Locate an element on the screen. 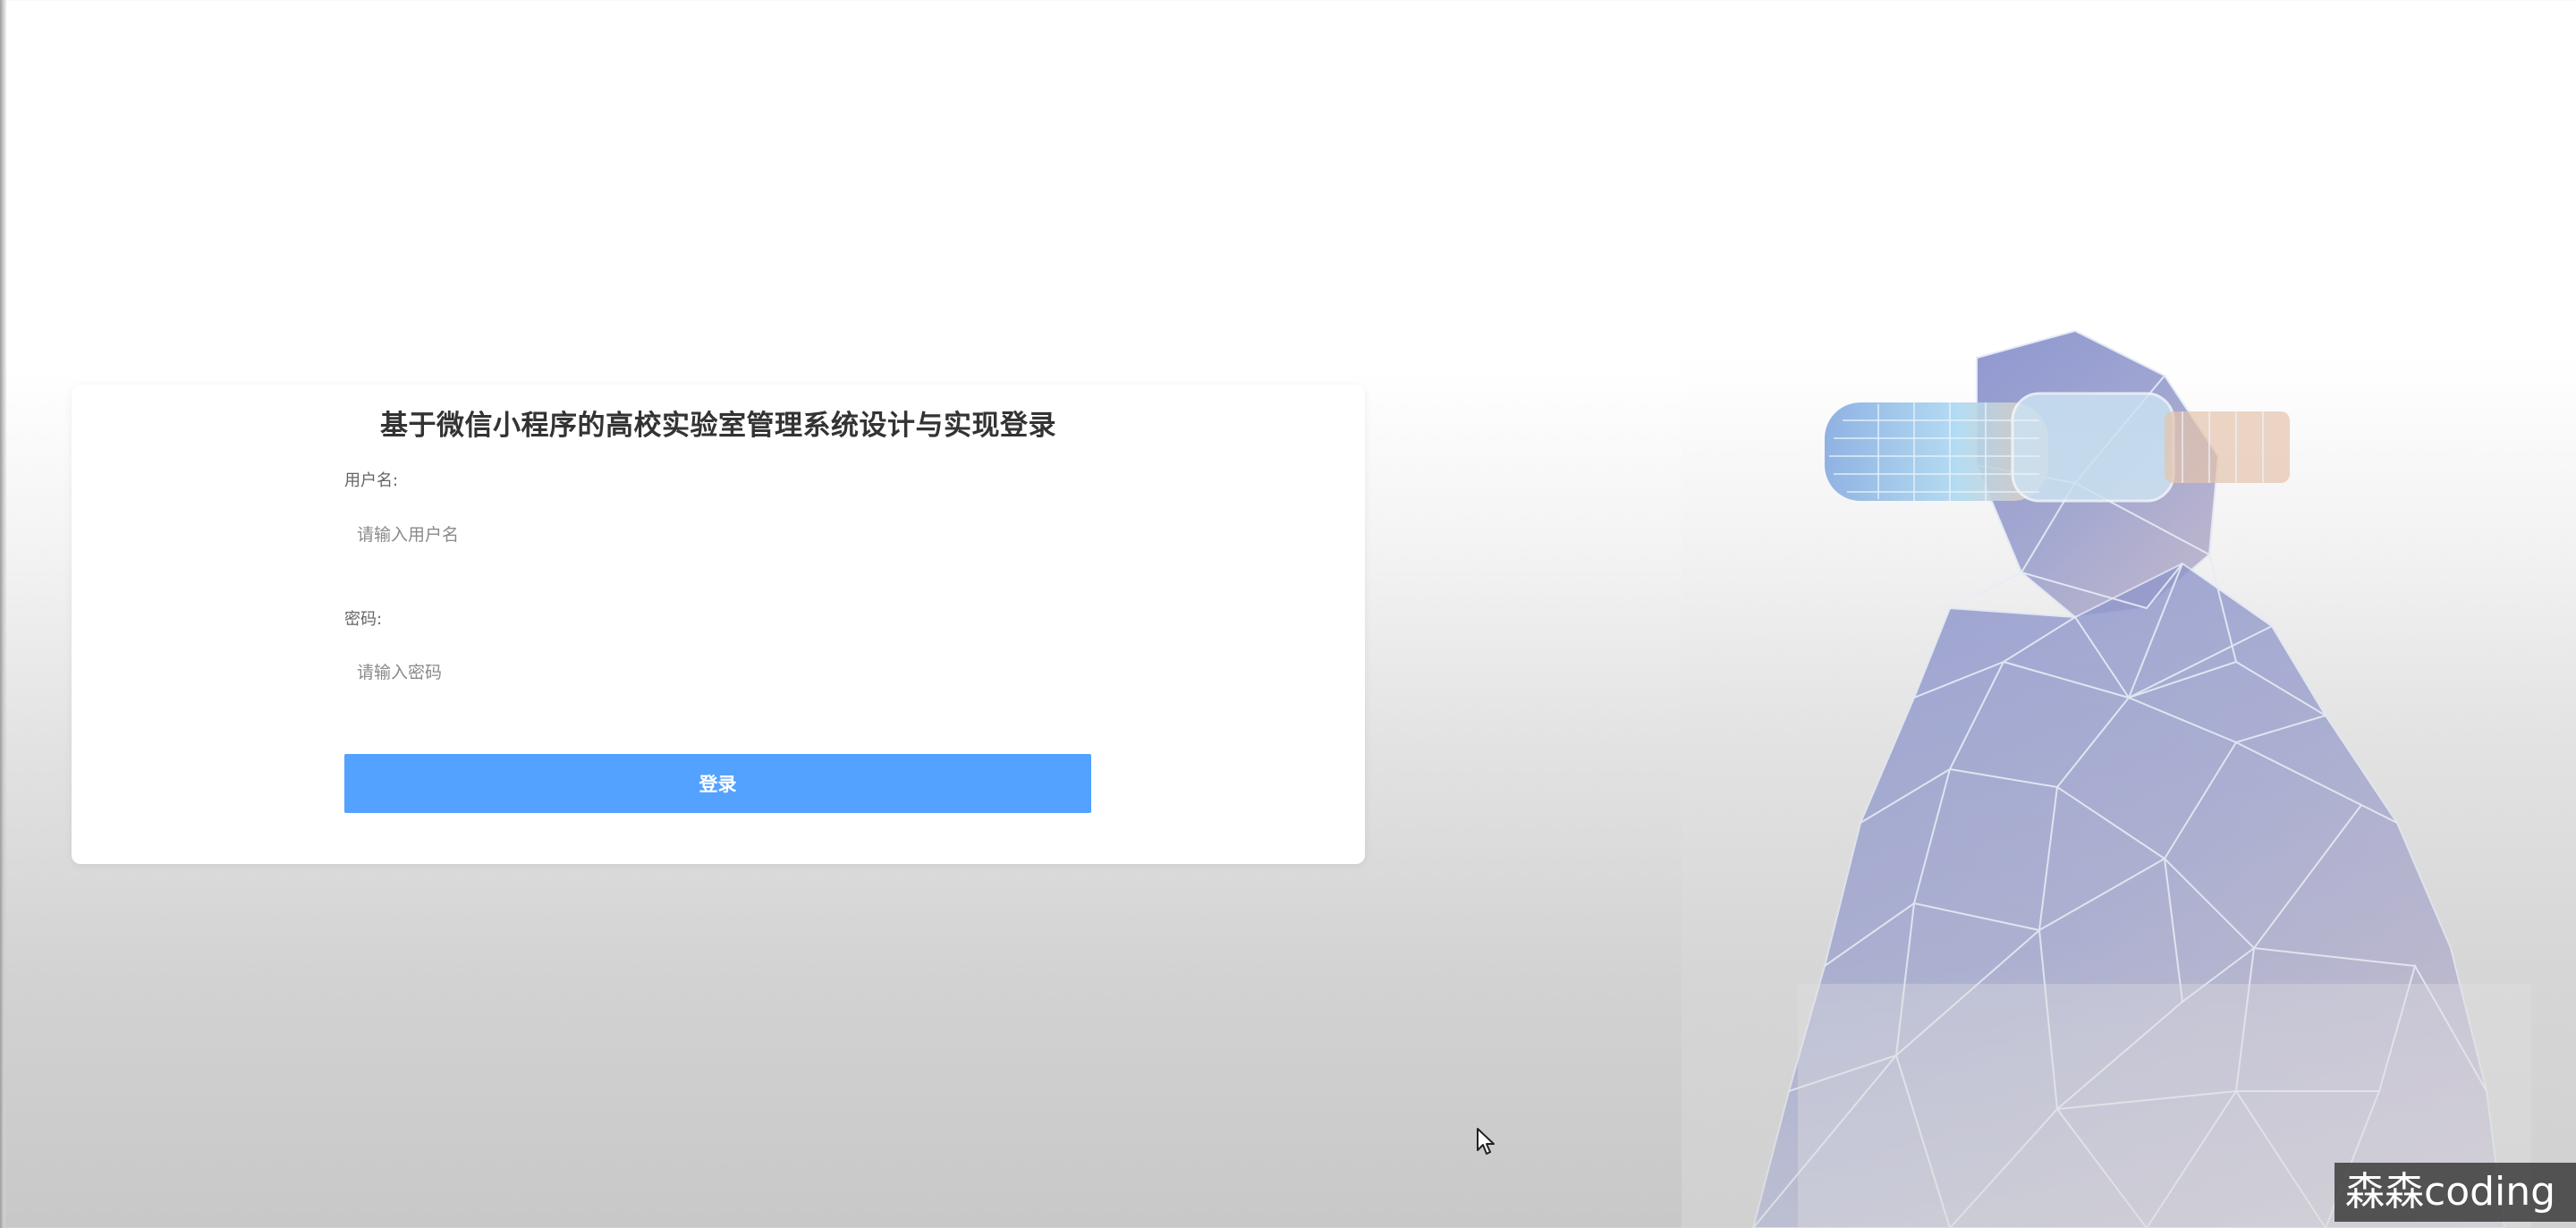 The image size is (2576, 1228). username-label: 用户名: is located at coordinates (371, 480).